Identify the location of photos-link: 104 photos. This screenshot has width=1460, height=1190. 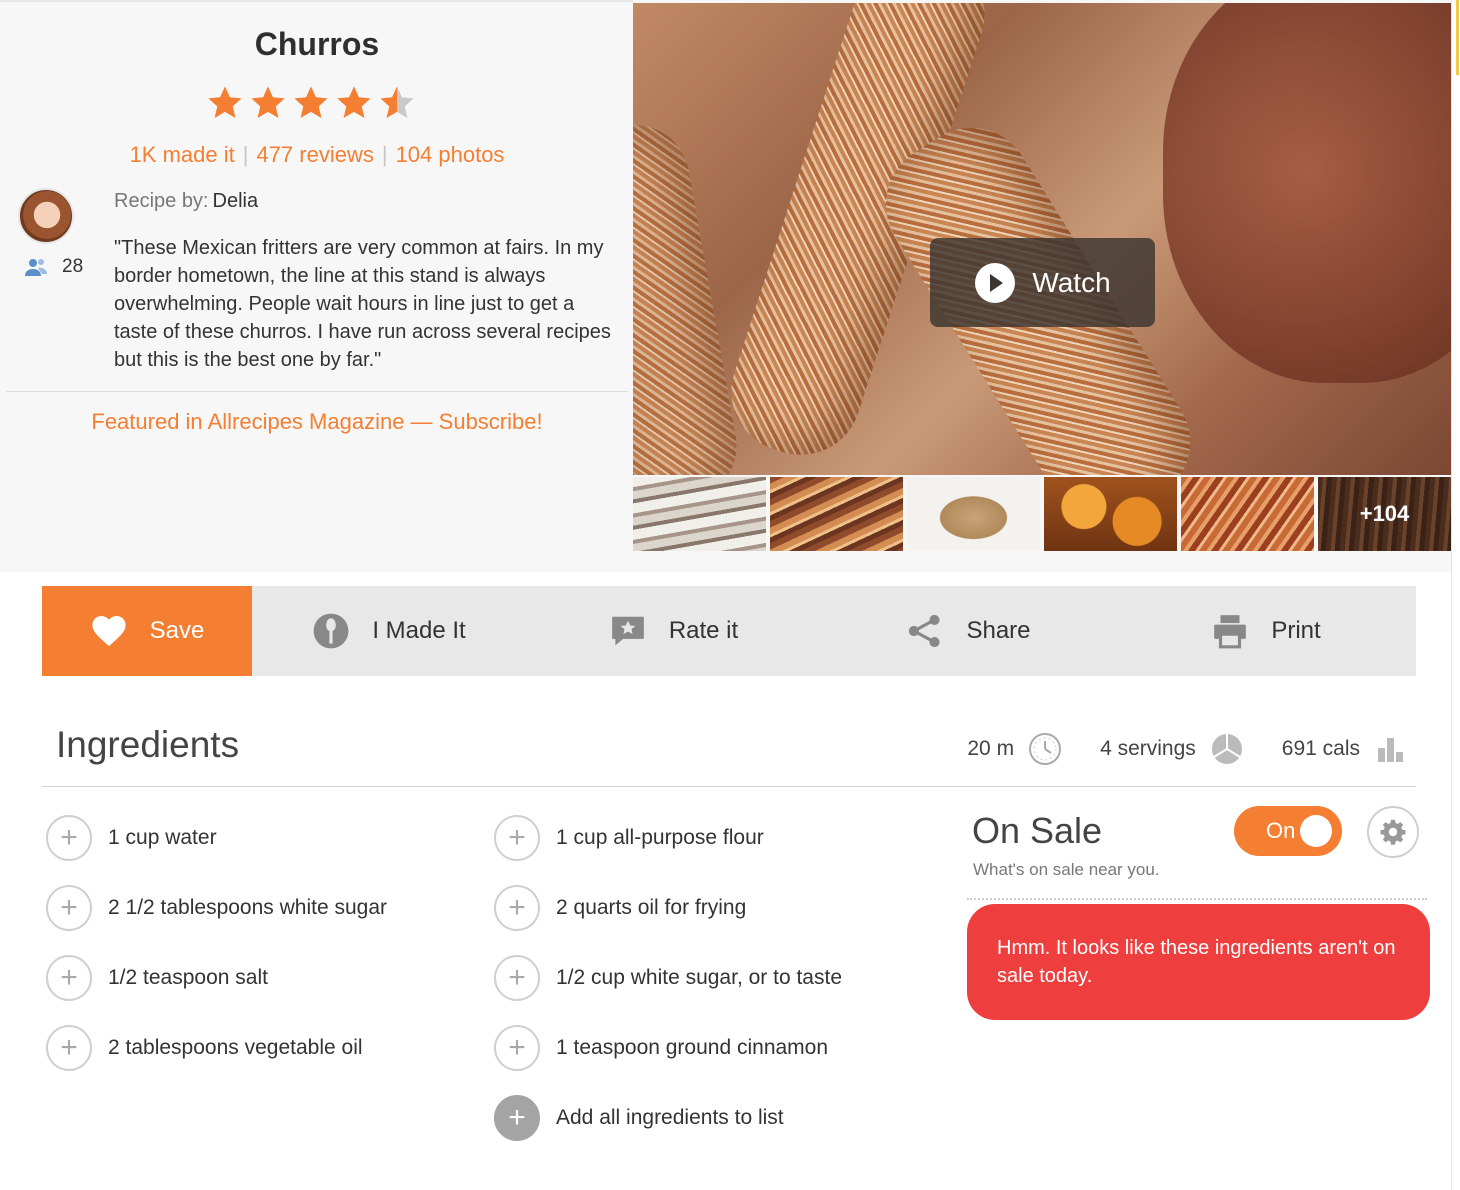
(450, 154).